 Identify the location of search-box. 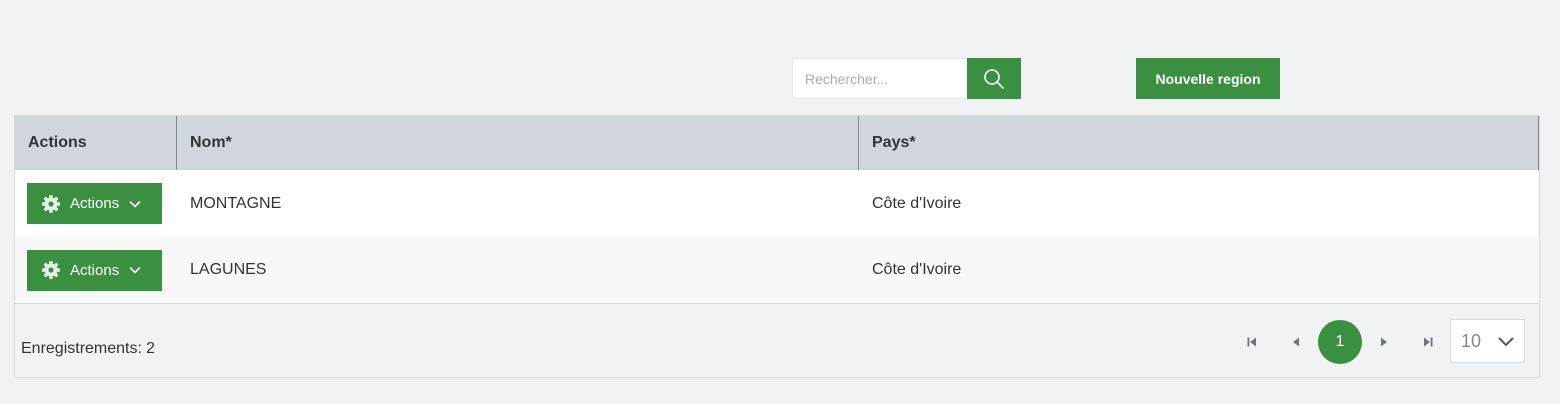
(906, 78).